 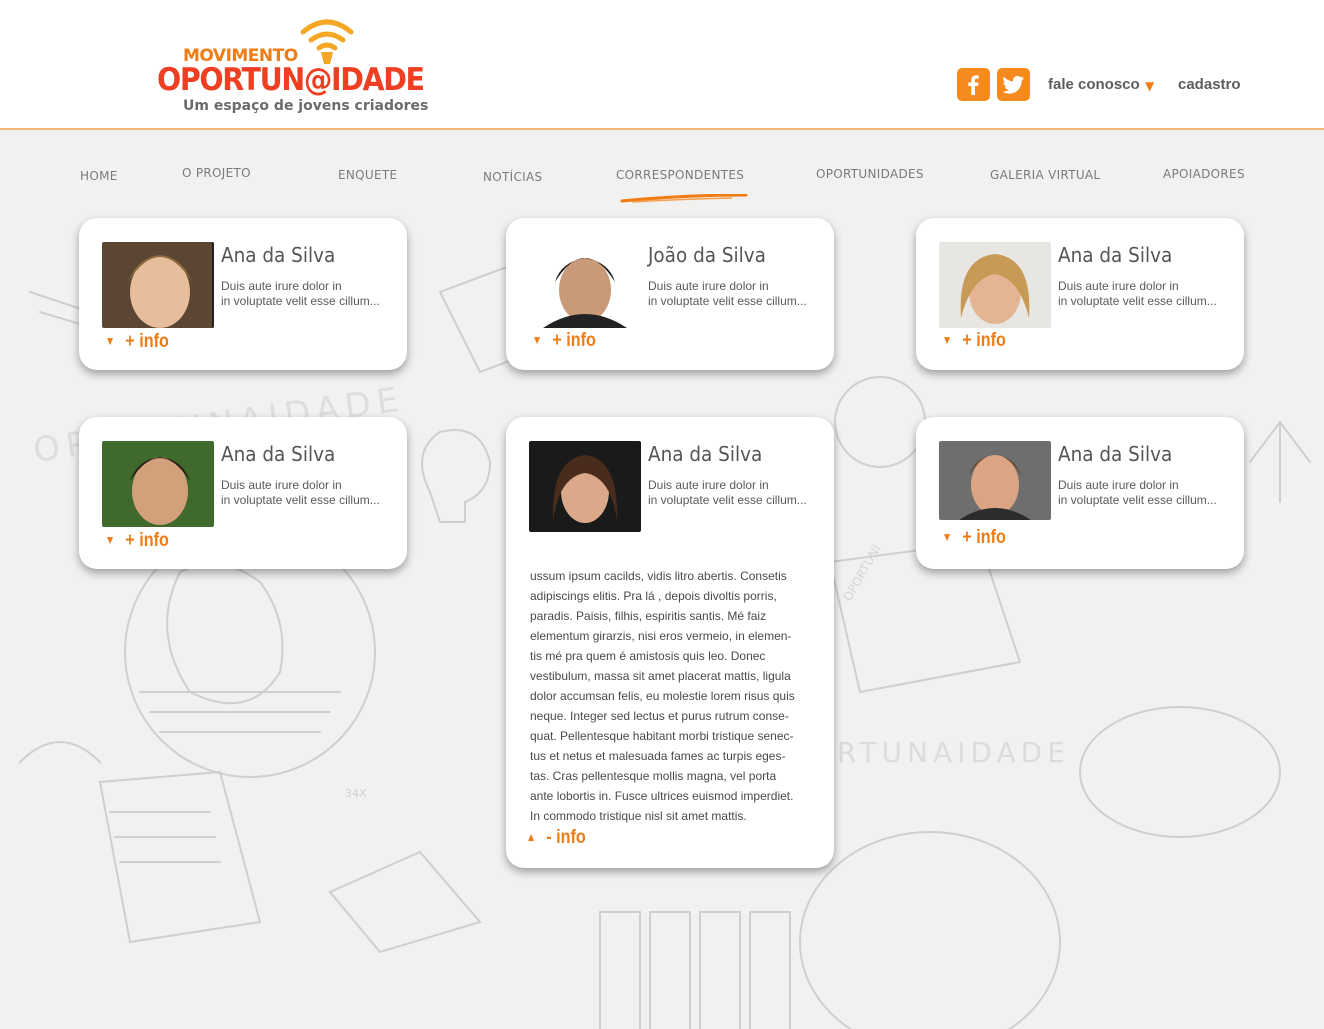 I want to click on nav-o-projeto: O PROJETO, so click(x=216, y=173).